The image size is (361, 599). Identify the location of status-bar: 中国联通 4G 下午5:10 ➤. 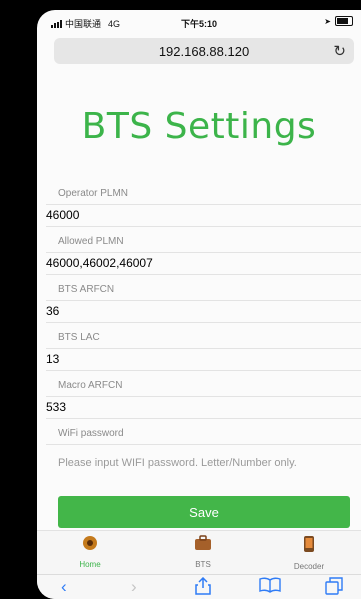
(199, 22).